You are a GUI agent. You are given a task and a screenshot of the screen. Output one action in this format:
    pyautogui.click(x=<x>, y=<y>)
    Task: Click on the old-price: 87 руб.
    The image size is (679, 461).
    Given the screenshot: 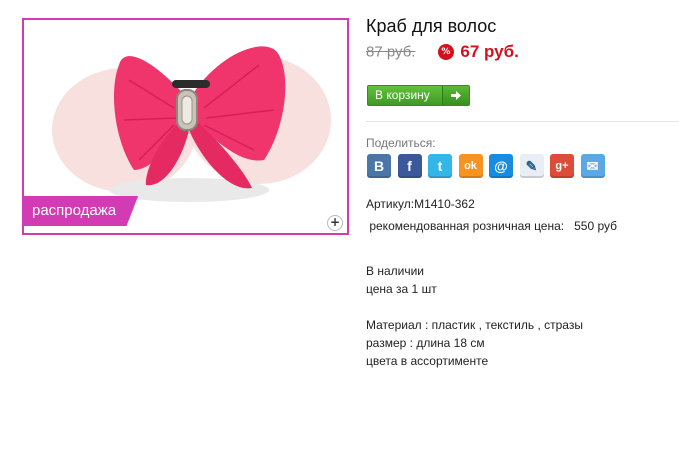 What is the action you would take?
    pyautogui.click(x=391, y=52)
    